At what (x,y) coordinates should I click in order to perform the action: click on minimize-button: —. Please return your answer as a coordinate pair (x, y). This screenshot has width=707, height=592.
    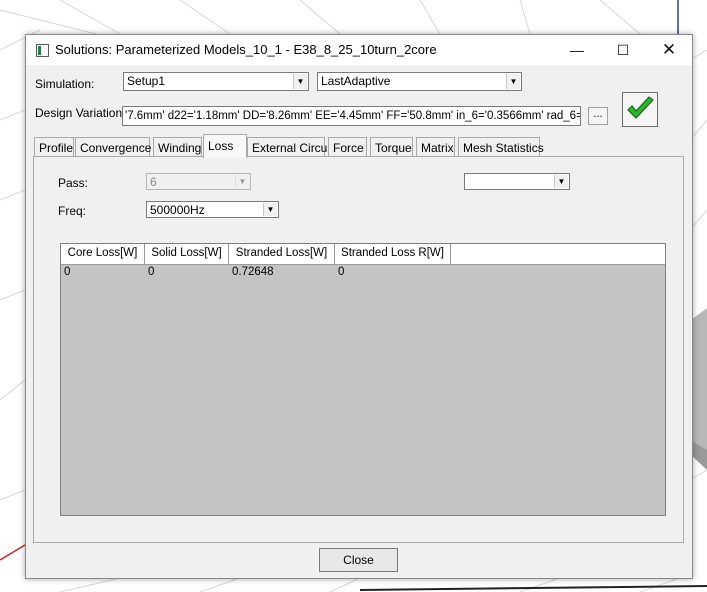
    Looking at the image, I should click on (577, 50).